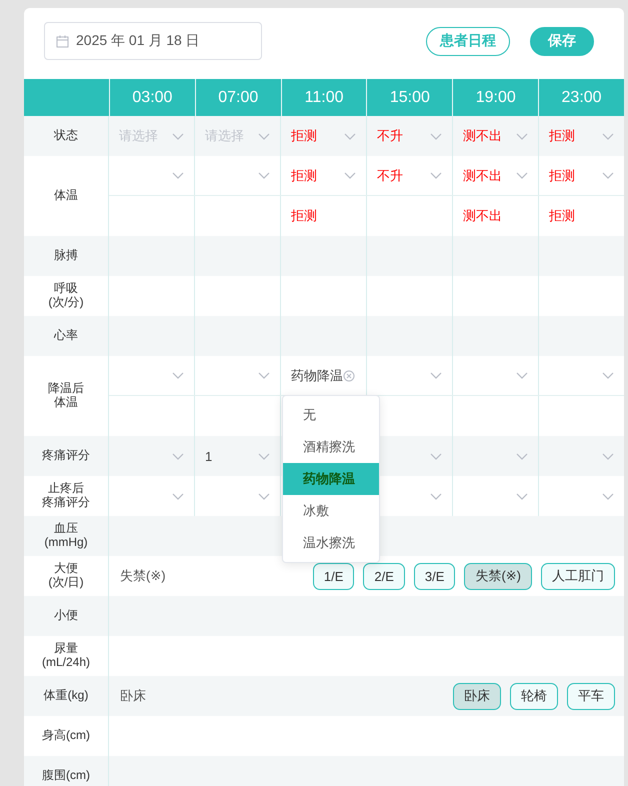 The width and height of the screenshot is (628, 786). I want to click on row-label: 血压, so click(66, 529).